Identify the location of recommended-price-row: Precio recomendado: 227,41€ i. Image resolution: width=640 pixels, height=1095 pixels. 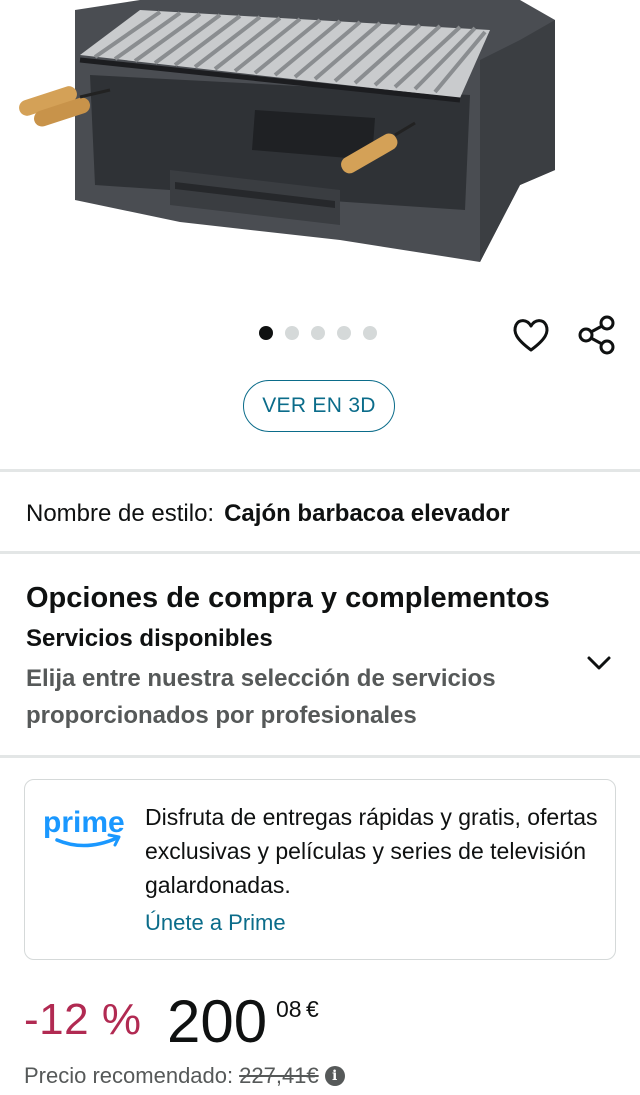
(184, 1076).